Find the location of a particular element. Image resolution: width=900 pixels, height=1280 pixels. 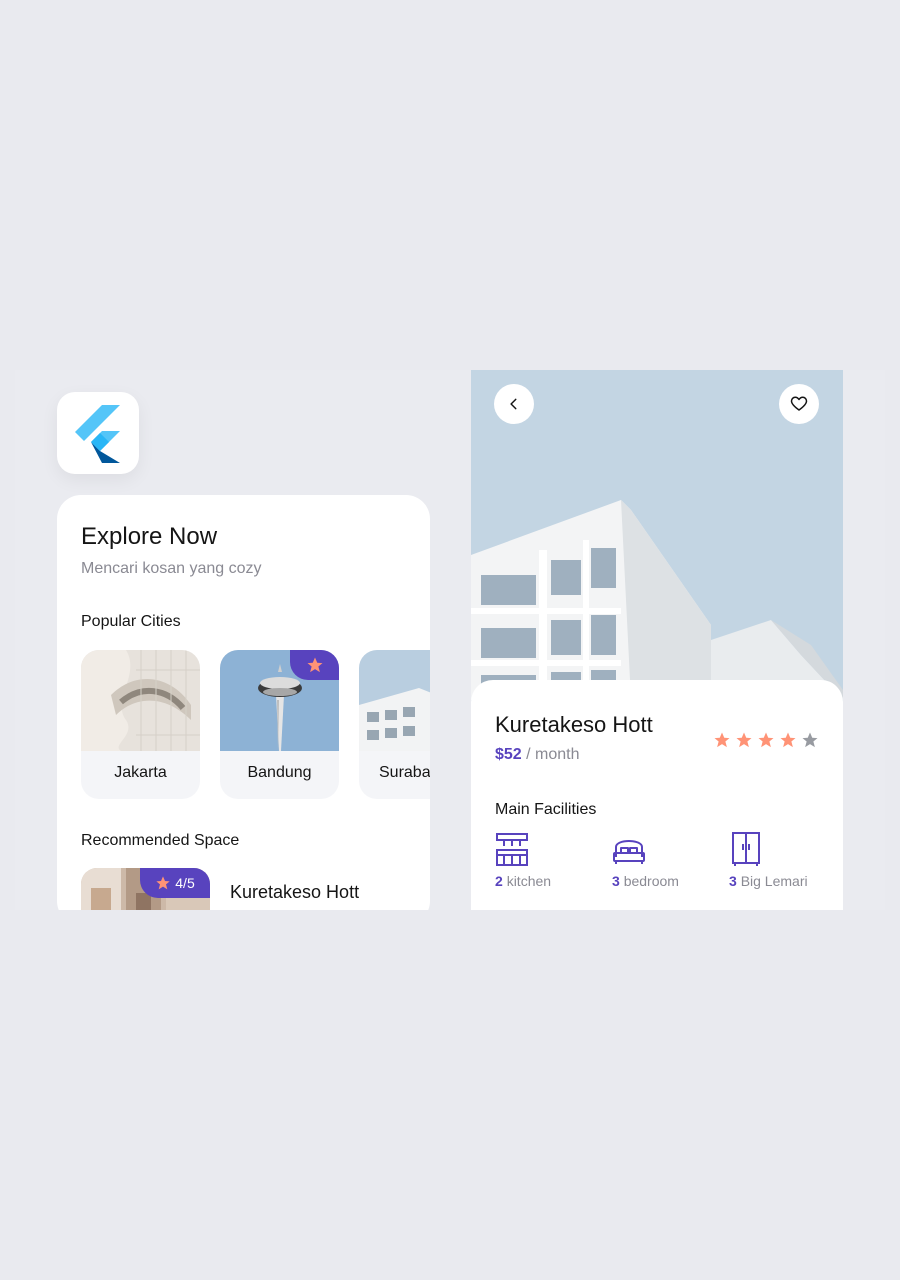

kitchen-icon is located at coordinates (512, 849).